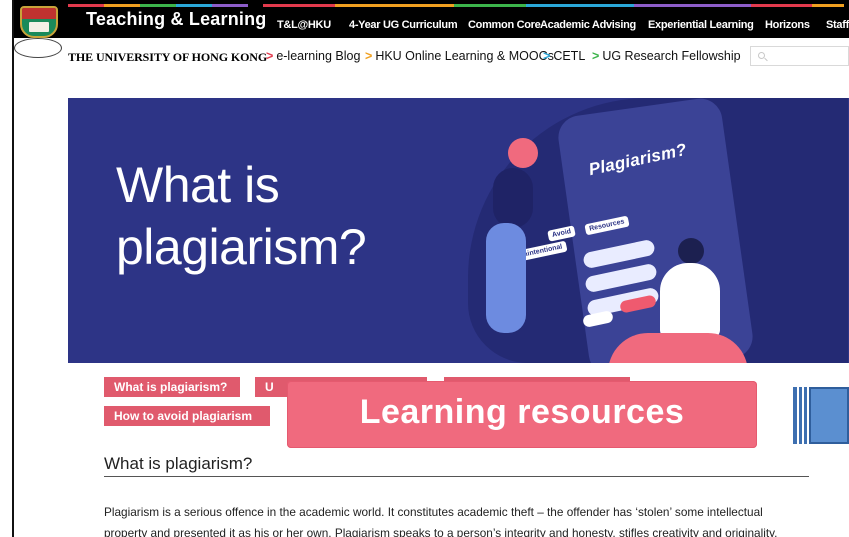 This screenshot has width=849, height=537. What do you see at coordinates (198, 185) in the screenshot?
I see `hero-title-line-1: What is` at bounding box center [198, 185].